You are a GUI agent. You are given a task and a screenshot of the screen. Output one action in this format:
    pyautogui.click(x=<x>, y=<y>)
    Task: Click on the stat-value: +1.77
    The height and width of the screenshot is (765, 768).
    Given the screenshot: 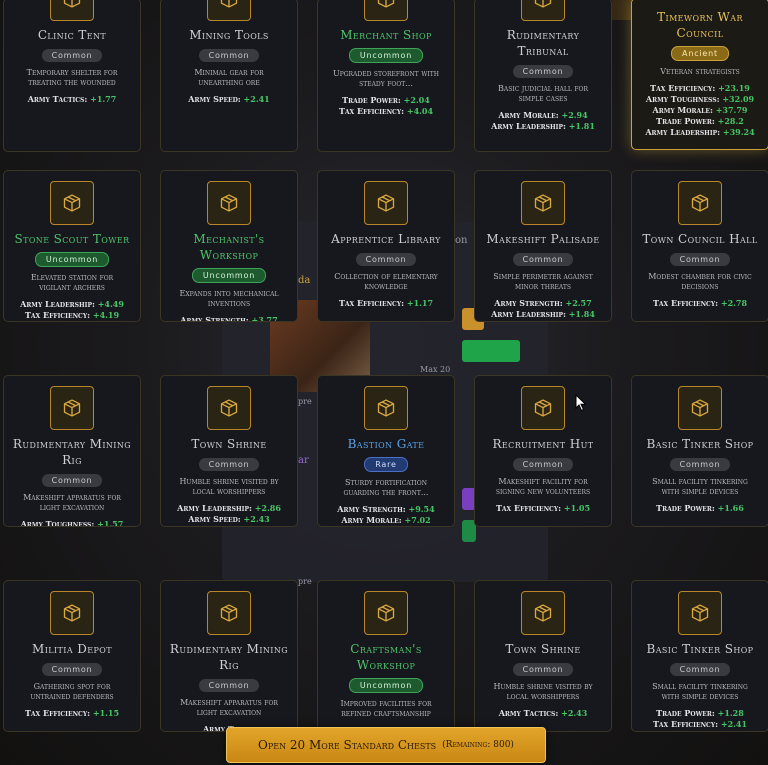 What is the action you would take?
    pyautogui.click(x=103, y=99)
    